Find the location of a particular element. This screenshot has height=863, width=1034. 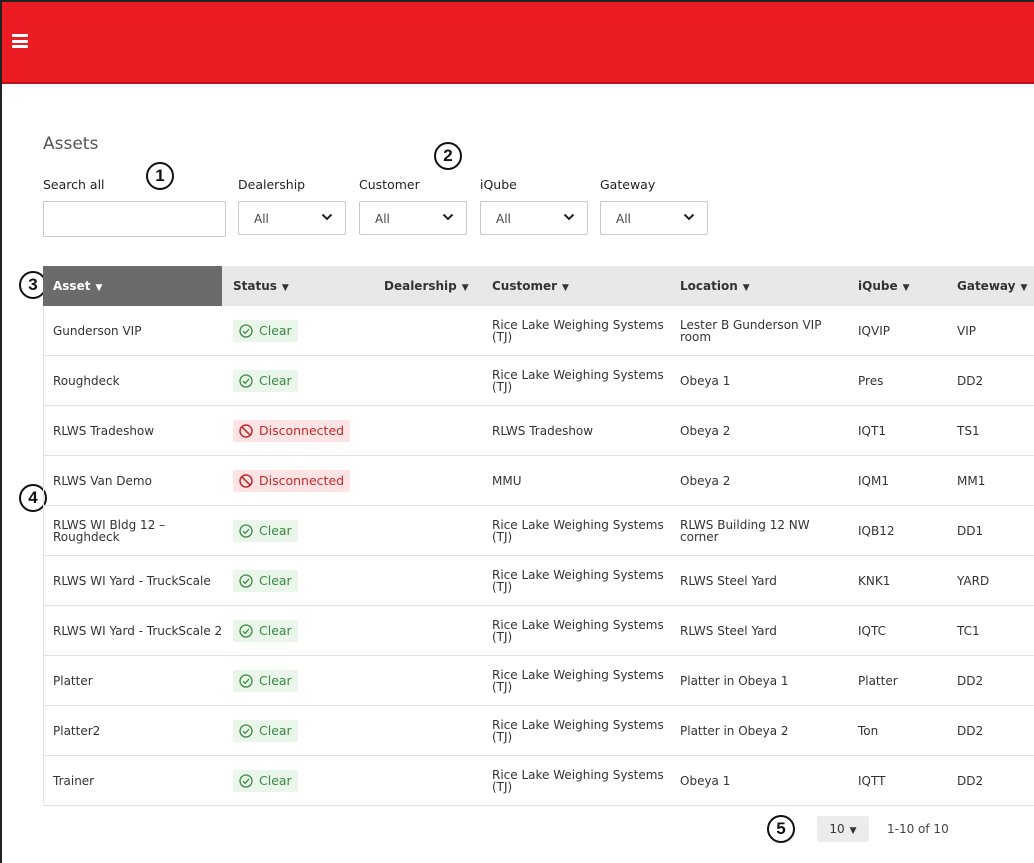

column-header-gateway: Gateway ▼ is located at coordinates (992, 286).